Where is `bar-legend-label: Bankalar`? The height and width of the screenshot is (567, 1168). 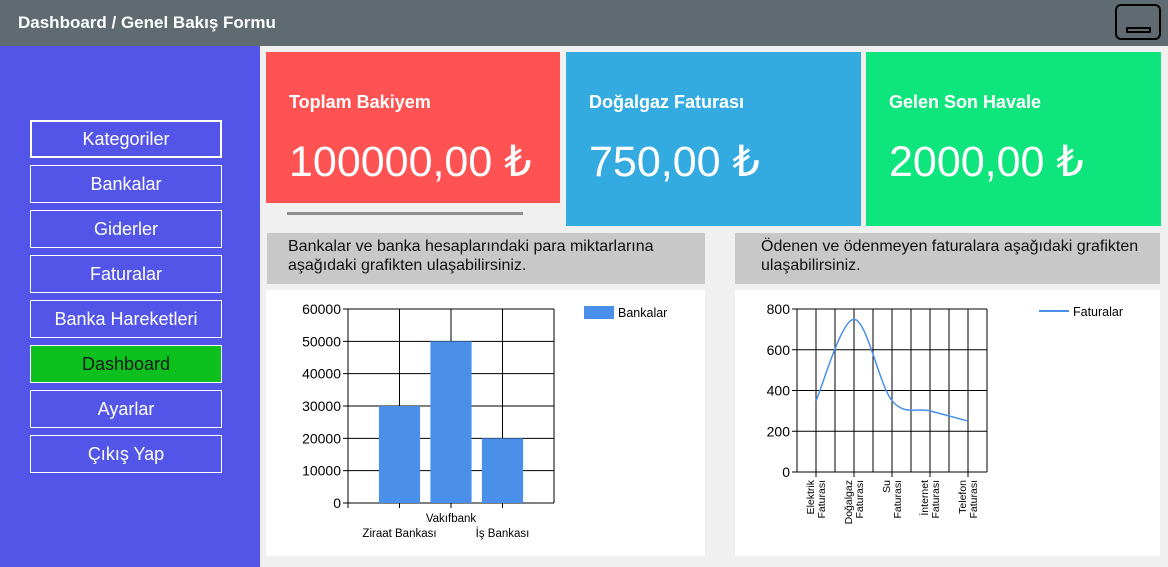
bar-legend-label: Bankalar is located at coordinates (642, 313).